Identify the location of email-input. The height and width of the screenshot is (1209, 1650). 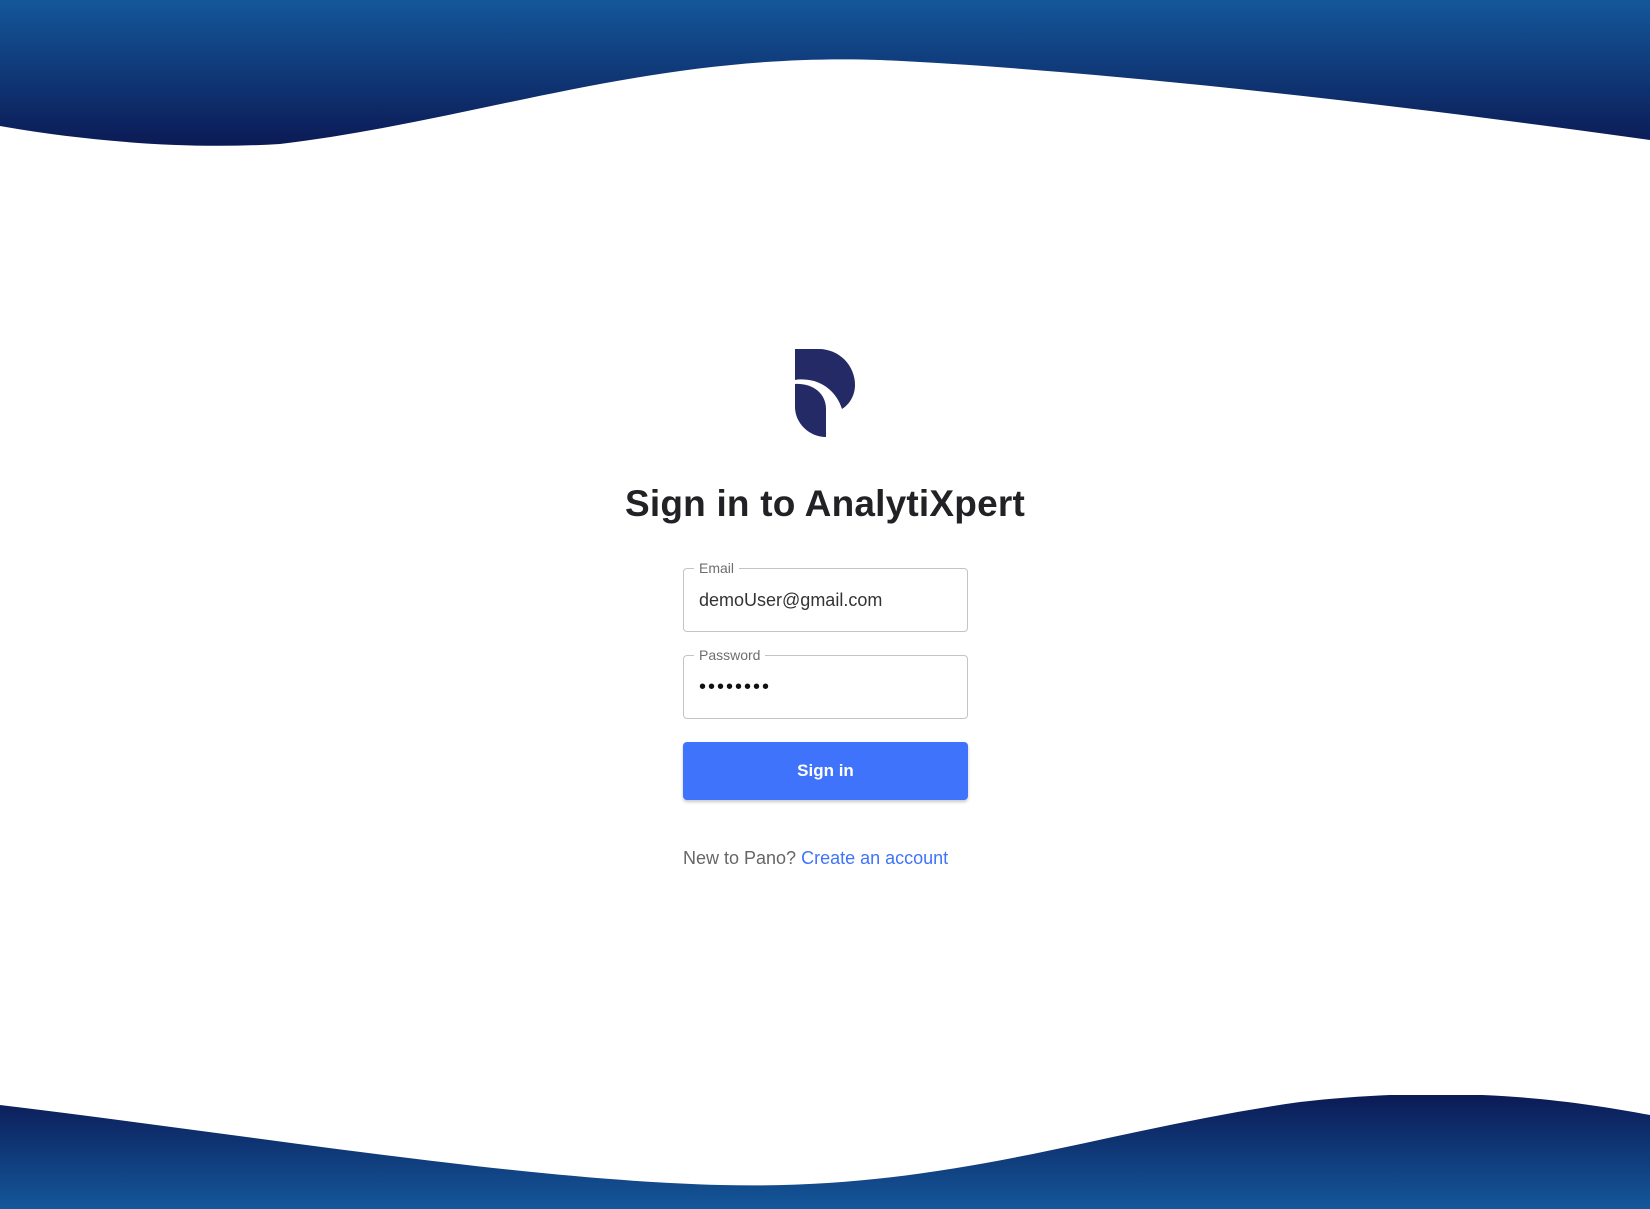
(827, 600).